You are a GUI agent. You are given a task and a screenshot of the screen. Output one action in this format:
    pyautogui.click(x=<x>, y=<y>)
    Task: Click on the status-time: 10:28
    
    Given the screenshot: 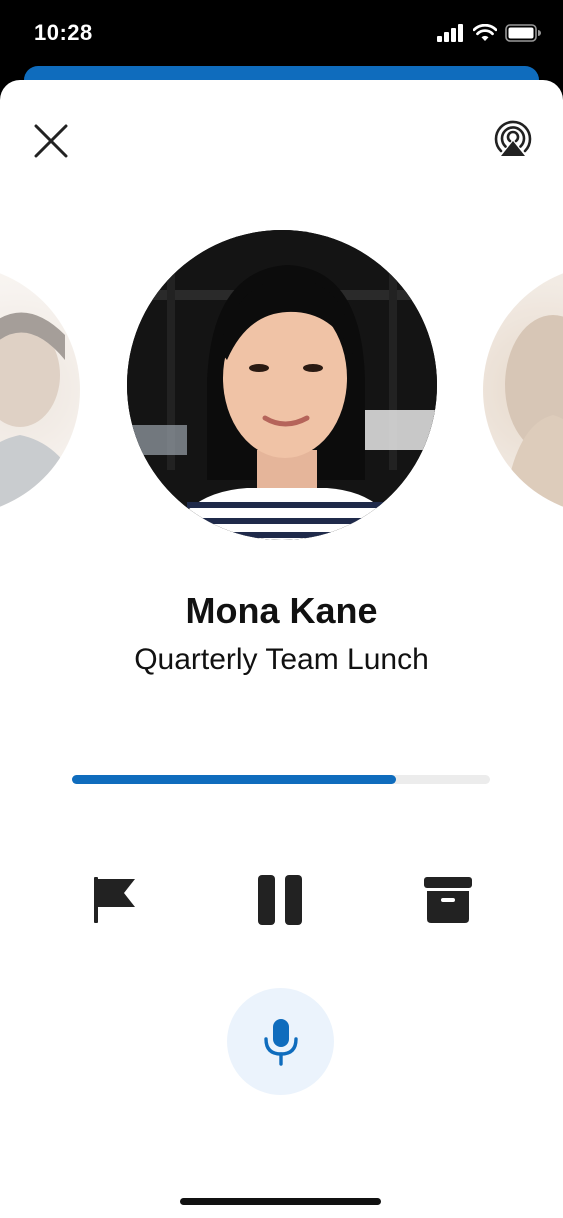 What is the action you would take?
    pyautogui.click(x=63, y=32)
    